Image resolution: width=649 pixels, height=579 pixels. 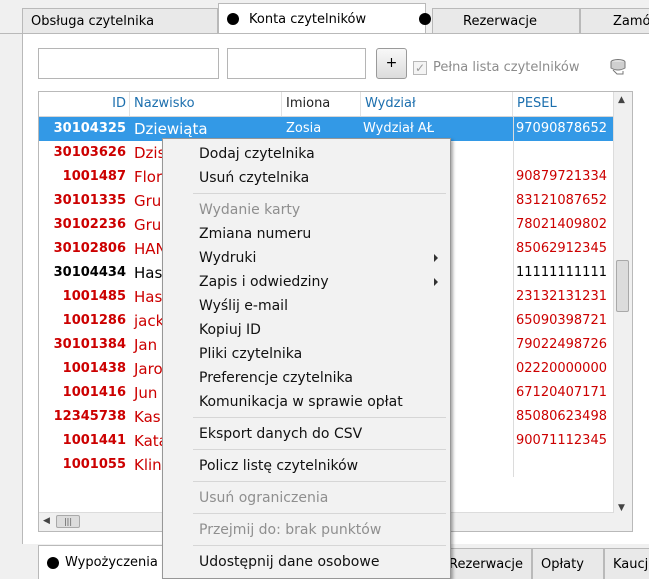 What do you see at coordinates (89, 272) in the screenshot?
I see `cell-id: 30104434` at bounding box center [89, 272].